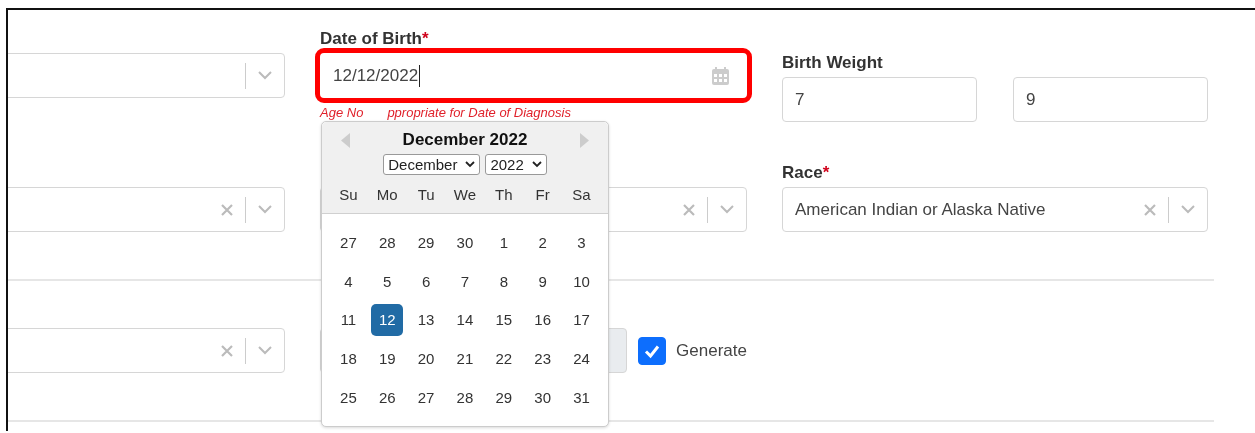  Describe the element at coordinates (581, 243) in the screenshot. I see `calendar-day: 3` at that location.